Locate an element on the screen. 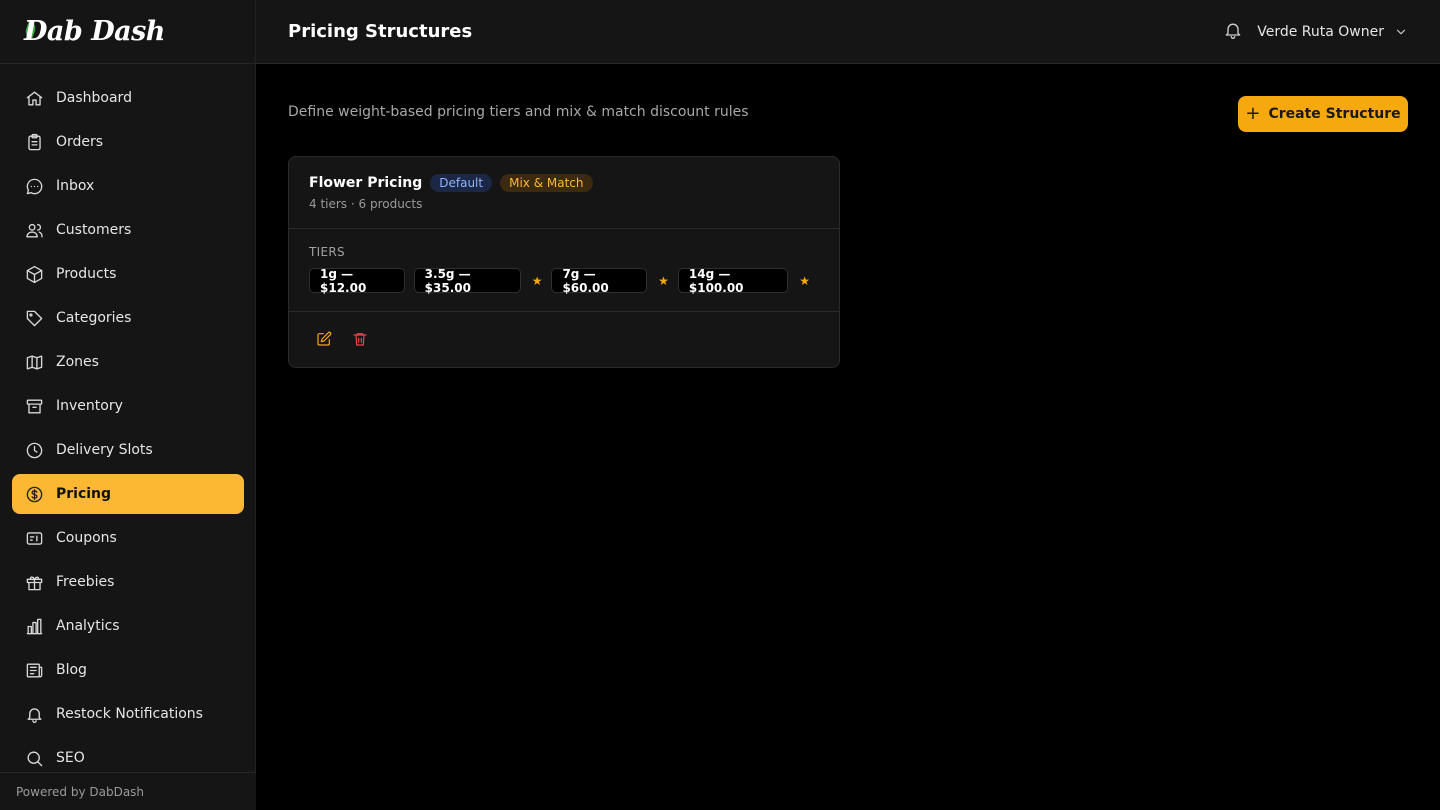  sidebar-item-inventory: Inventory is located at coordinates (128, 406).